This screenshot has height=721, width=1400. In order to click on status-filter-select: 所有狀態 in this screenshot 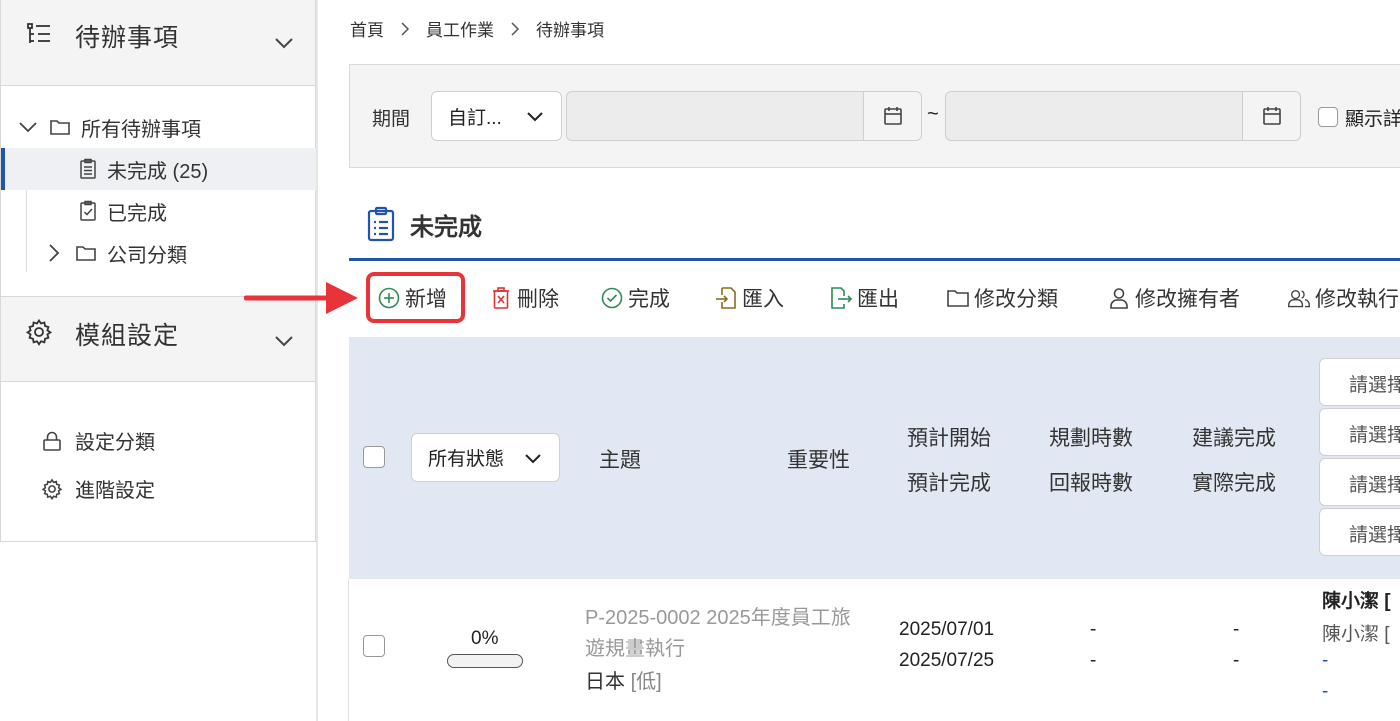, I will do `click(485, 457)`.